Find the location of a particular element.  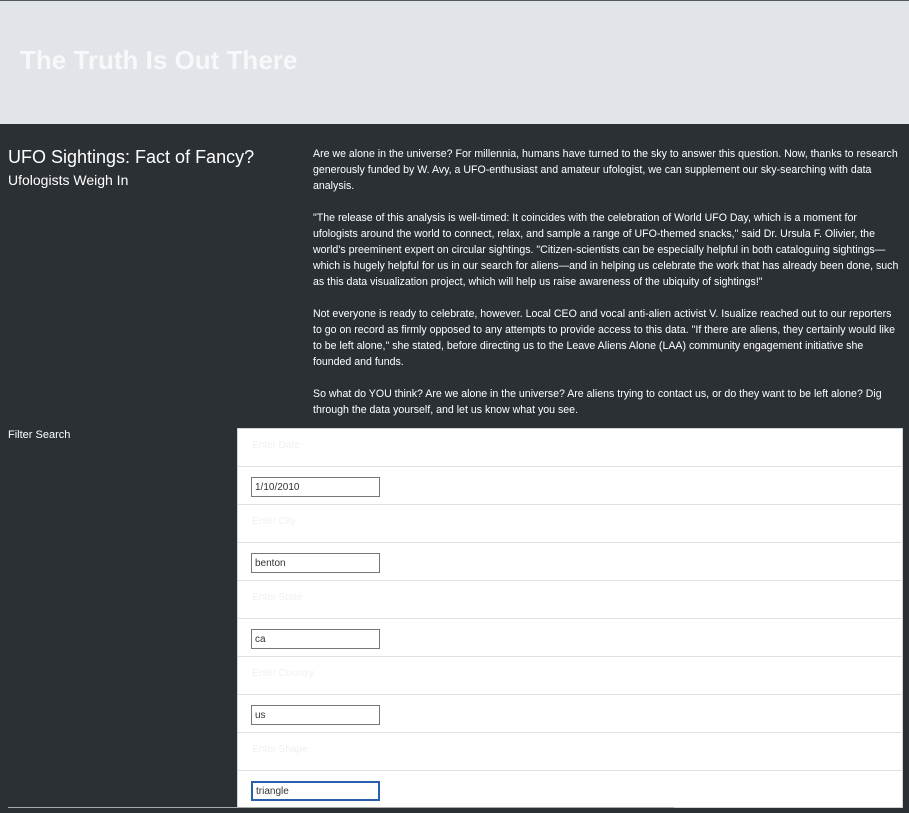

date-input is located at coordinates (315, 487).